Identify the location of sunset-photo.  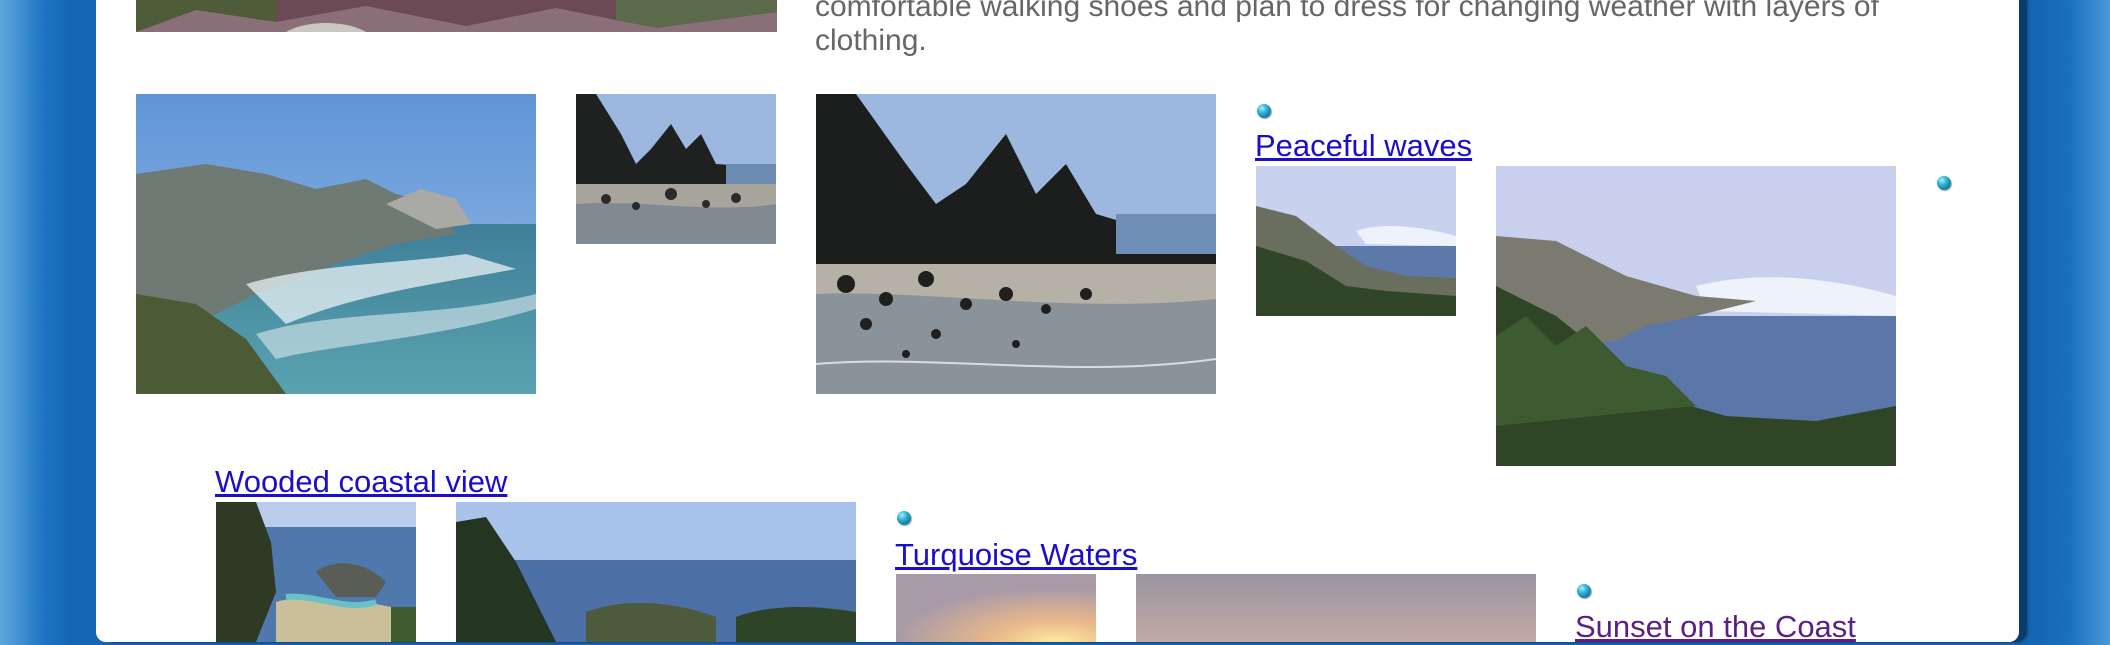
(1336, 608).